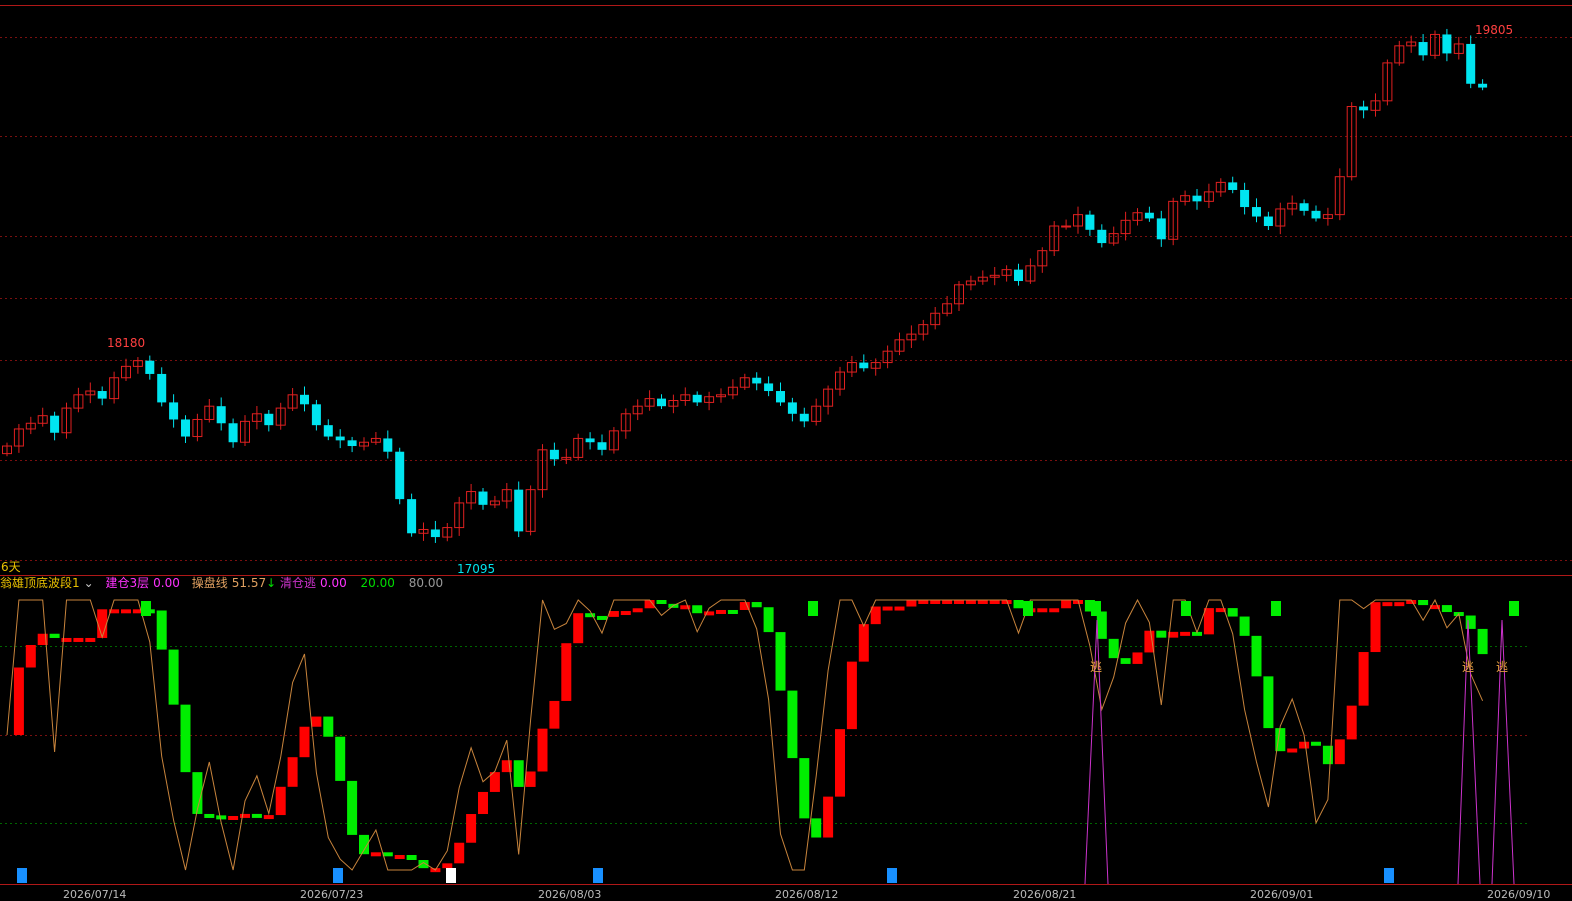 The width and height of the screenshot is (1572, 901). I want to click on date-label-4: 2026/08/21, so click(1045, 894).